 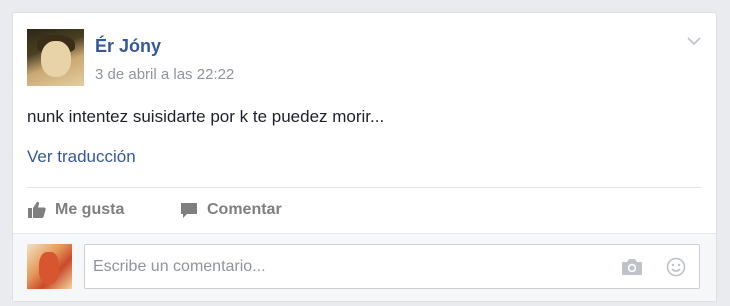 What do you see at coordinates (164, 74) in the screenshot?
I see `post-timestamp: 3 de abril a las 22:22` at bounding box center [164, 74].